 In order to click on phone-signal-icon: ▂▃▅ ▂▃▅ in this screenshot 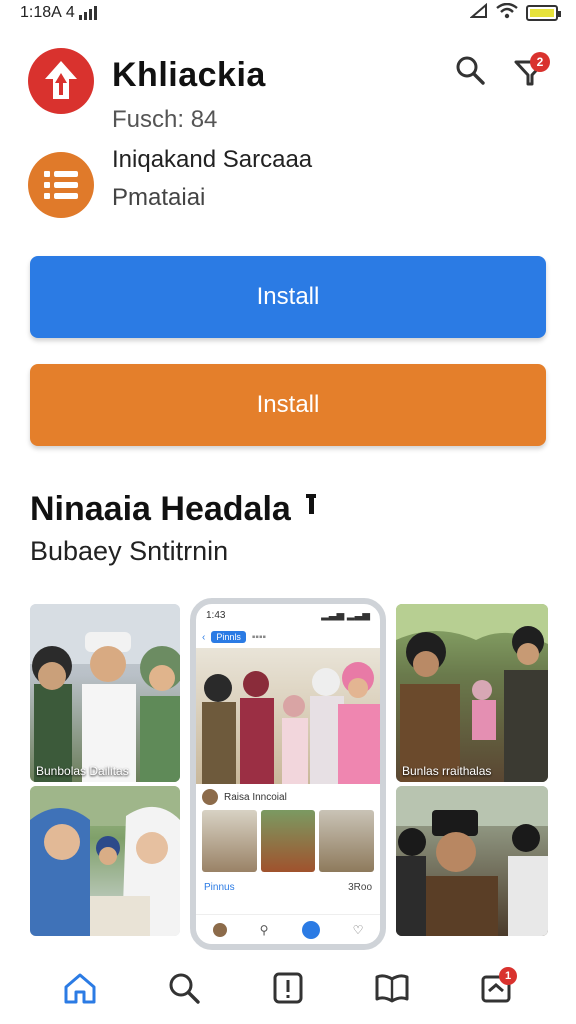, I will do `click(345, 615)`.